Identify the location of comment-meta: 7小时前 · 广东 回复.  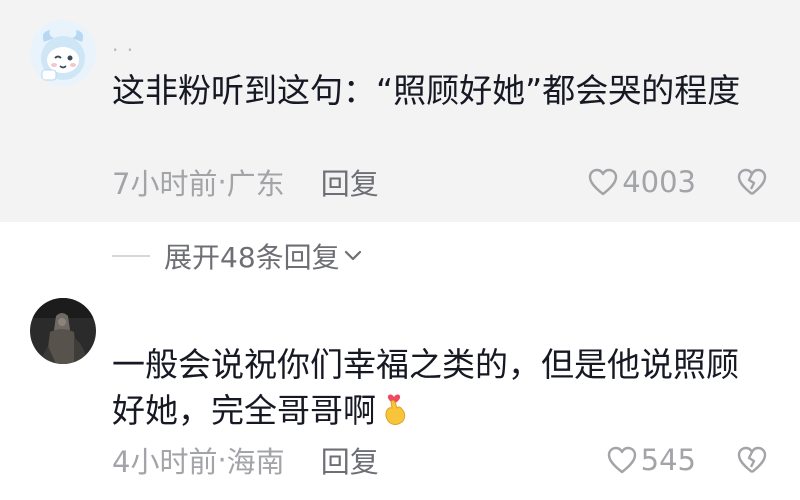
(245, 182).